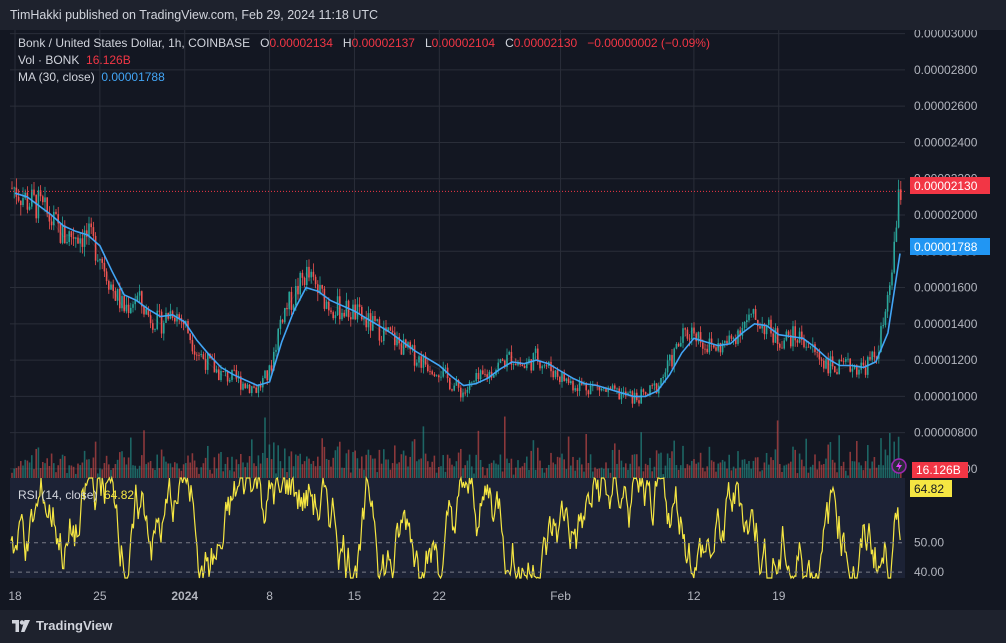  I want to click on volume-legend: Vol · BONK 16.126B, so click(74, 60).